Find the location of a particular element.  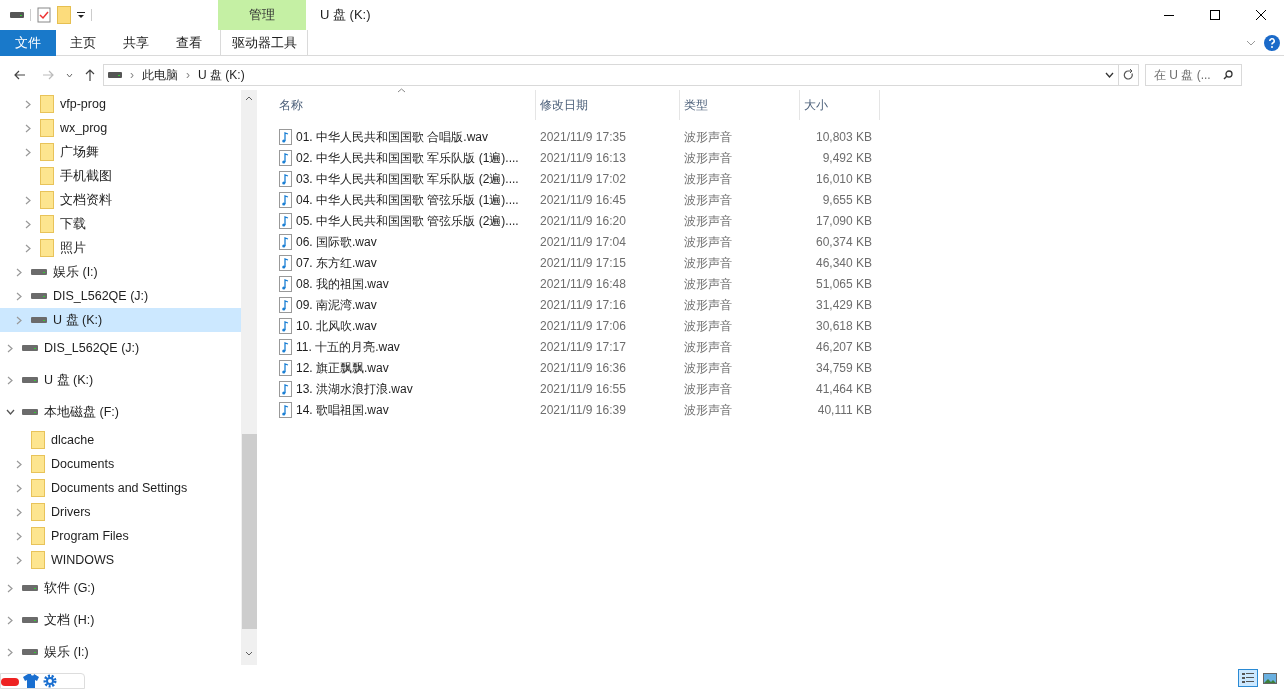

table-cell-text: 9,655 KB is located at coordinates (847, 200).